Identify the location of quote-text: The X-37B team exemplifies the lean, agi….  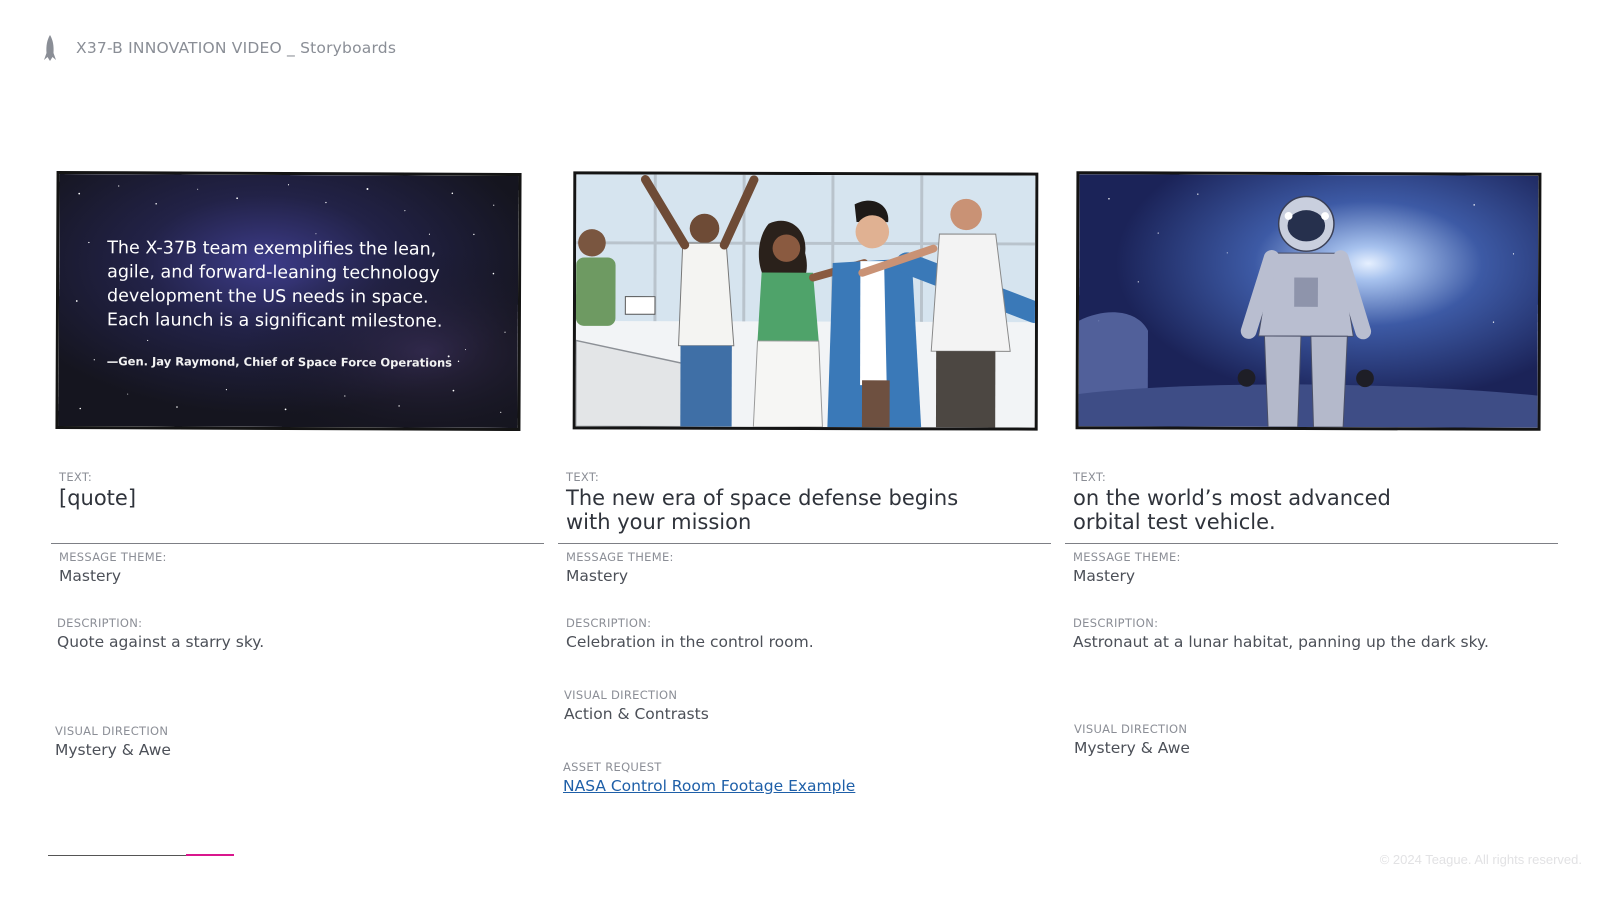
(274, 285).